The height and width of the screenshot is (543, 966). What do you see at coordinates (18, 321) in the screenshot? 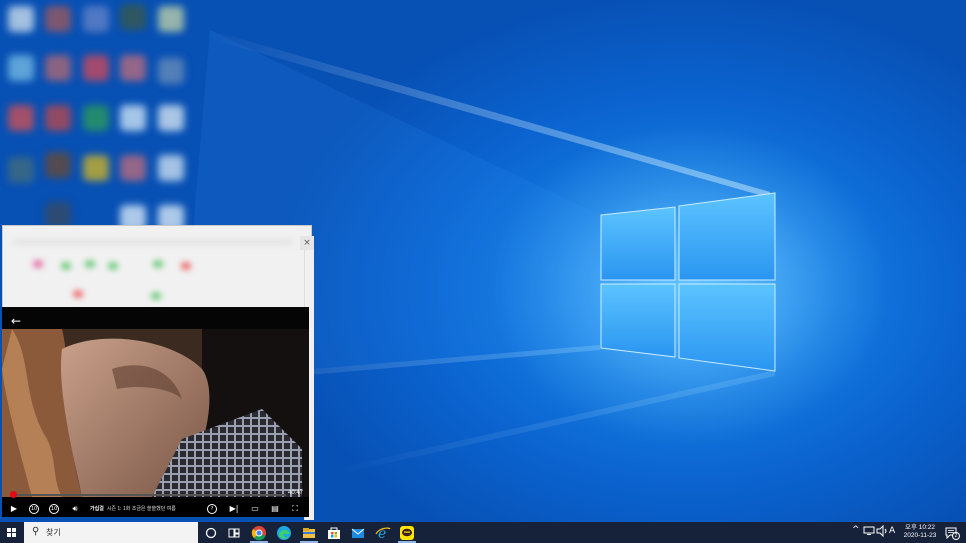
I see `arrow-left-icon: ←` at bounding box center [18, 321].